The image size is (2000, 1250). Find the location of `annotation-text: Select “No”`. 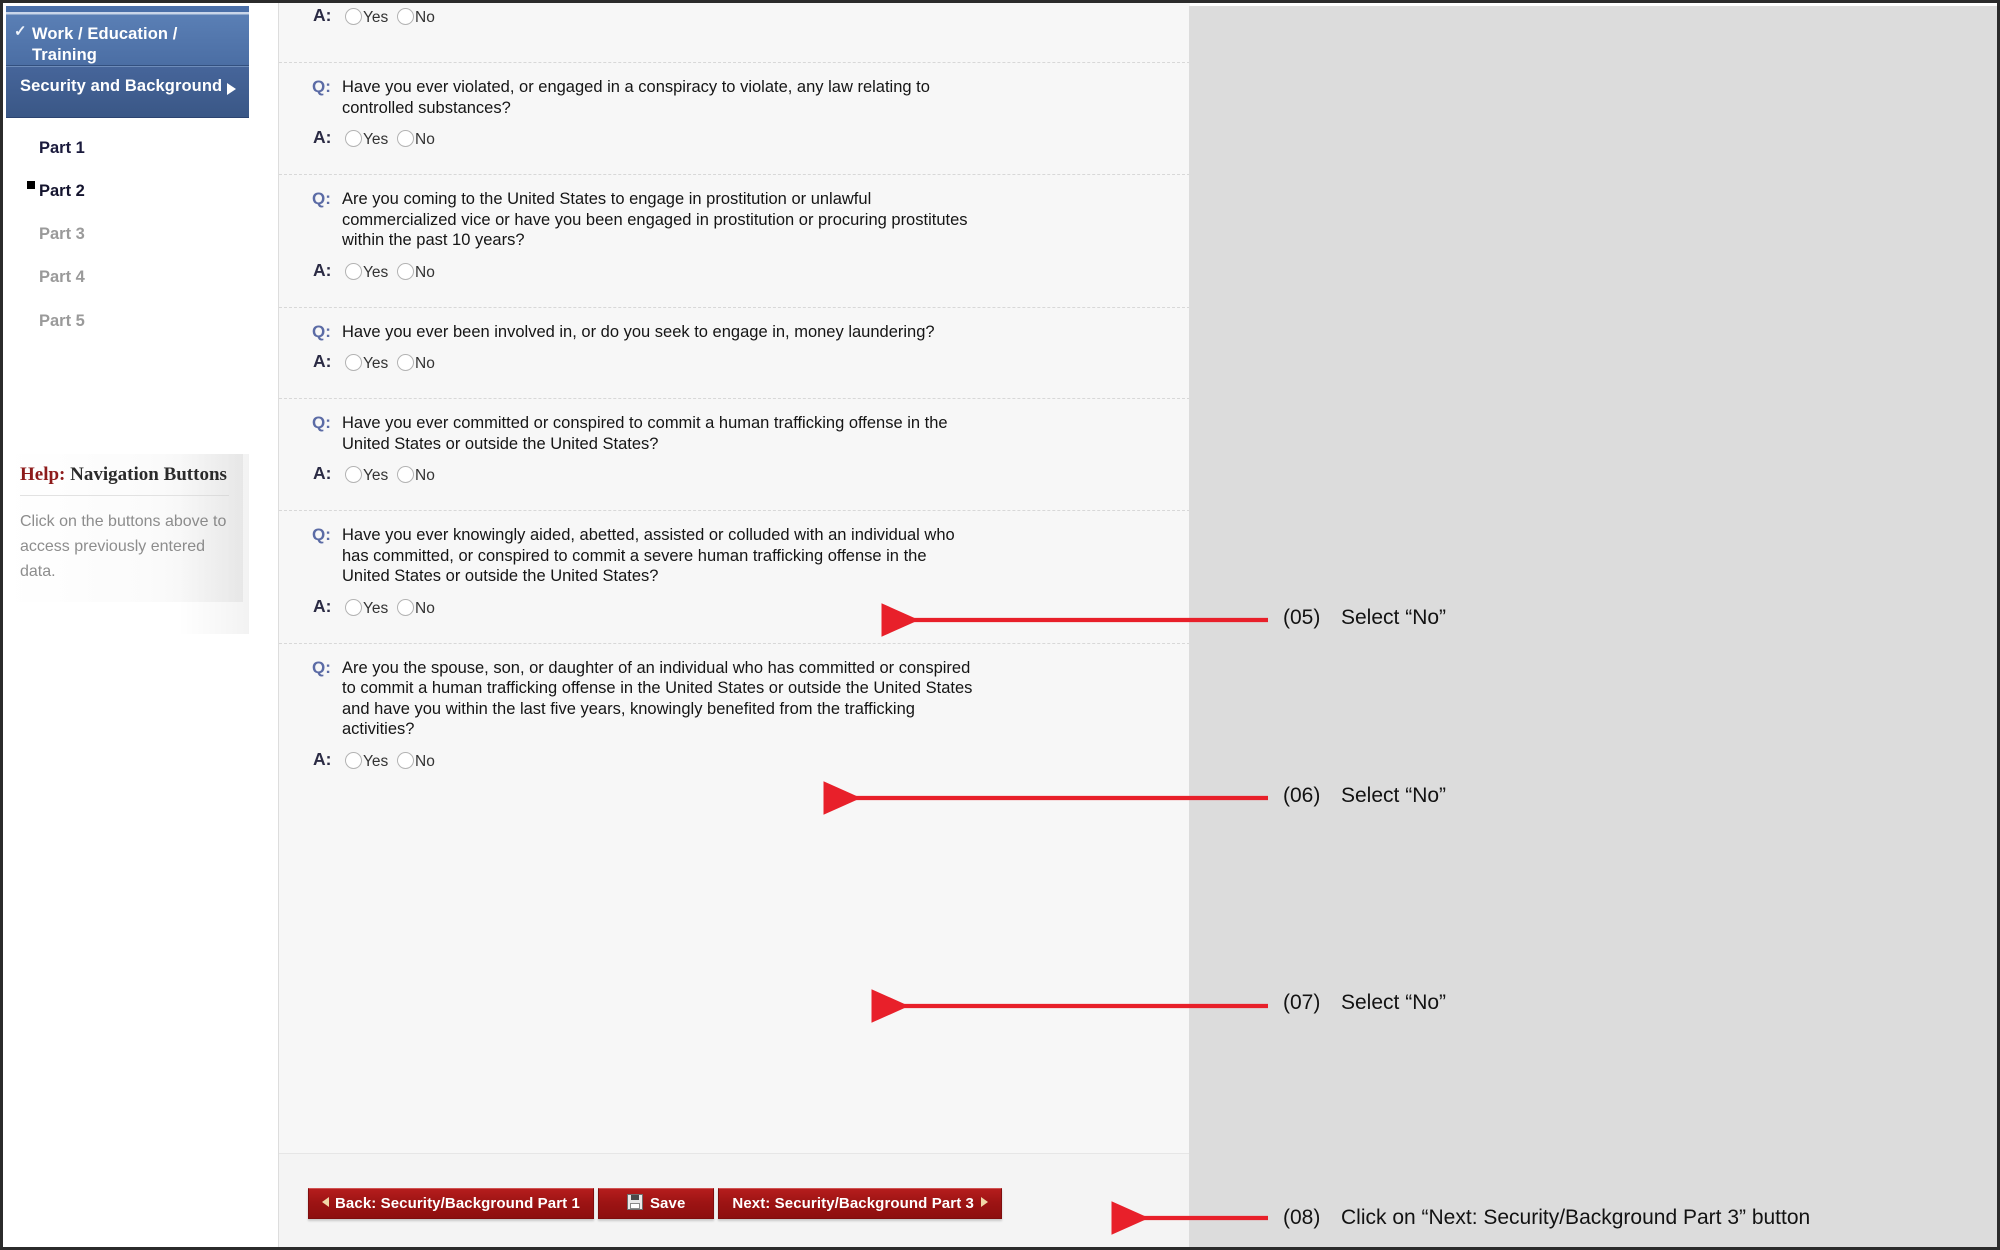

annotation-text: Select “No” is located at coordinates (1394, 795).